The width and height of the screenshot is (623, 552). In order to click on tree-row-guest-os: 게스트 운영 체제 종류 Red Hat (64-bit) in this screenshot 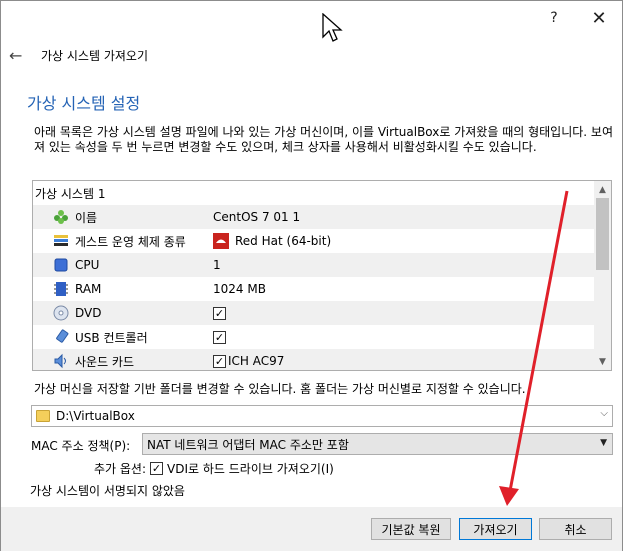, I will do `click(314, 241)`.